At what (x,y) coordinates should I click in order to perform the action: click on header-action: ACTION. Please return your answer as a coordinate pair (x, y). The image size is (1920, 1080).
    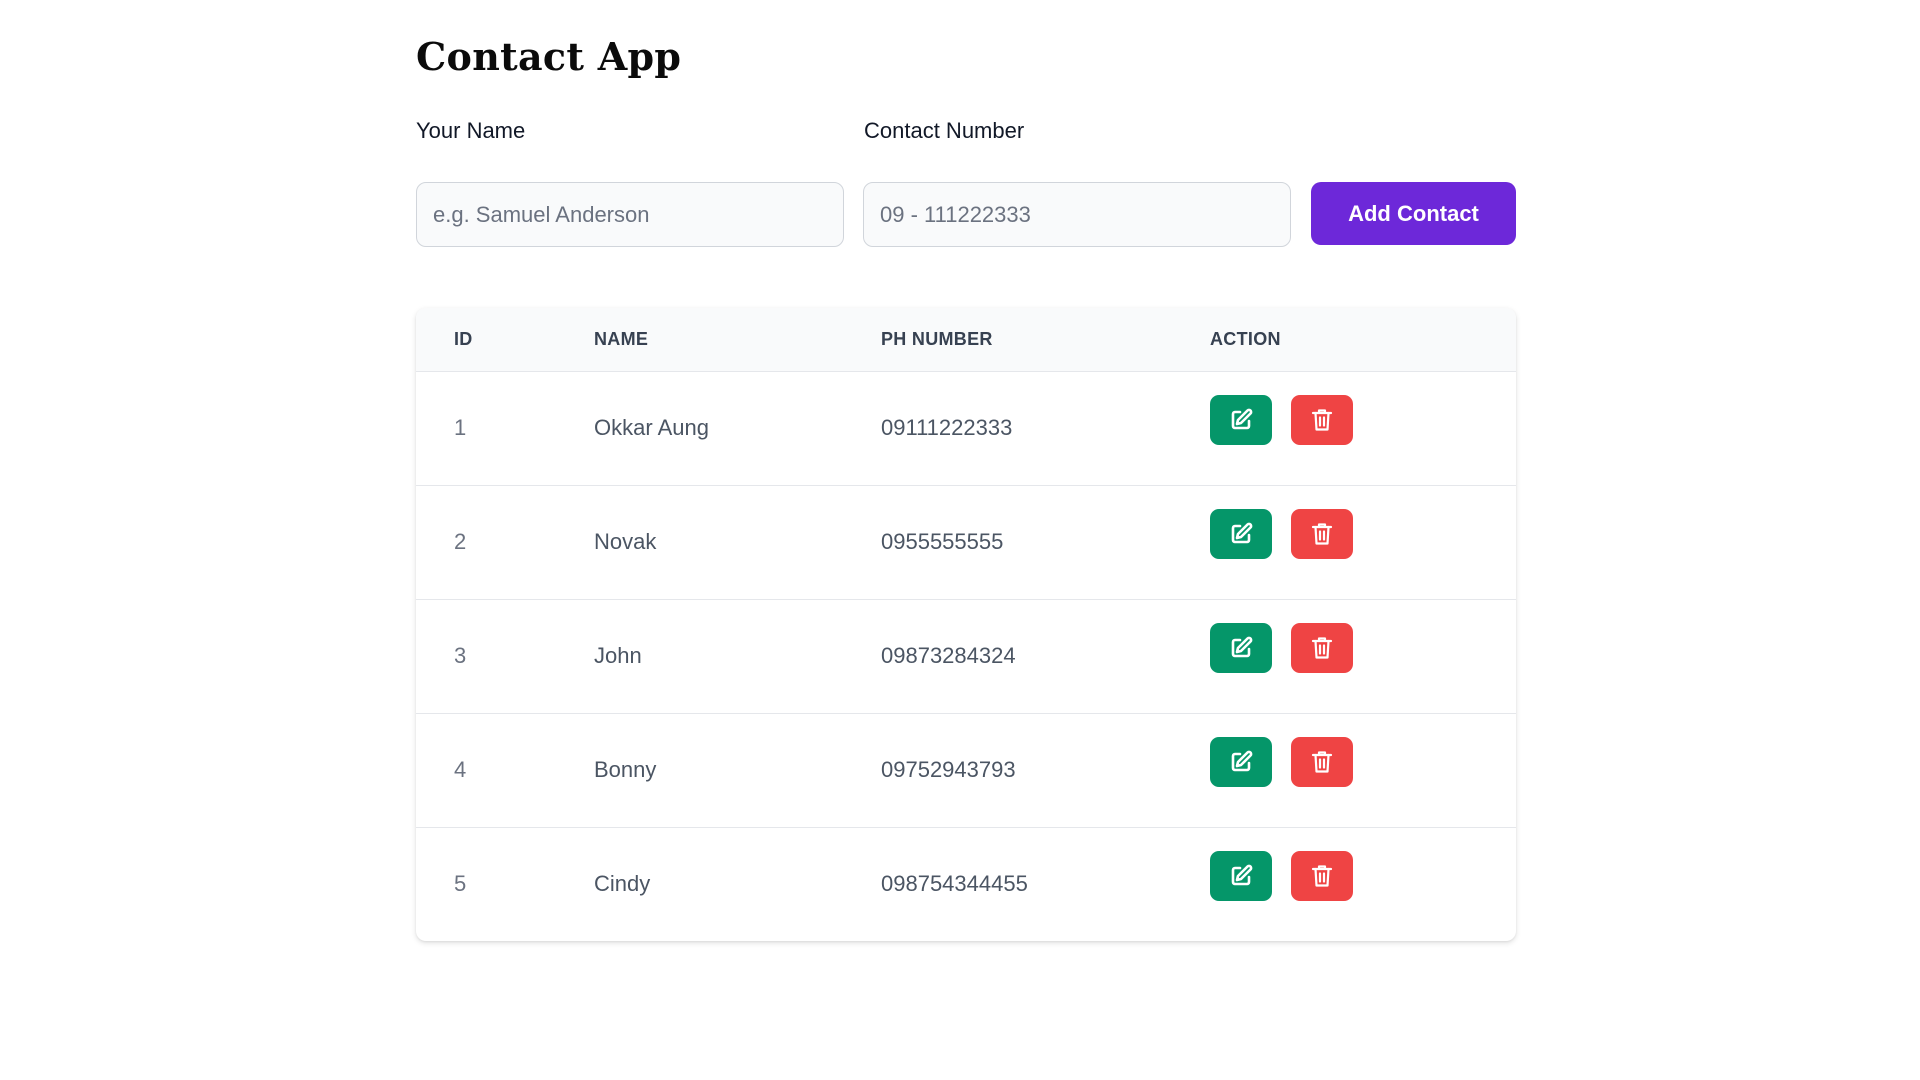
    Looking at the image, I should click on (1245, 338).